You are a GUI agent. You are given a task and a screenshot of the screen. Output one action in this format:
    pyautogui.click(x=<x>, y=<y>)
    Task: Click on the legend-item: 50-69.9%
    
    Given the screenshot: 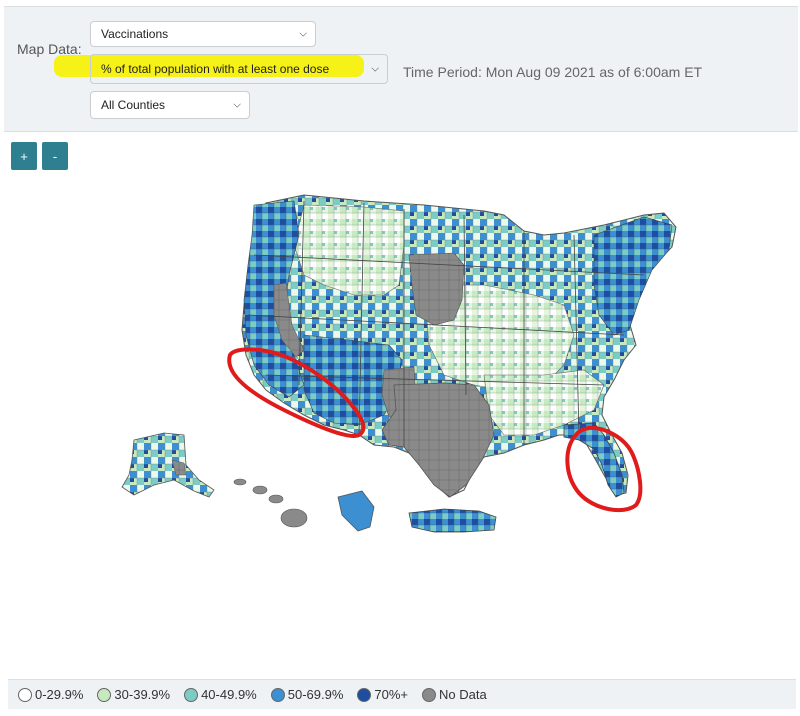 What is the action you would take?
    pyautogui.click(x=307, y=694)
    